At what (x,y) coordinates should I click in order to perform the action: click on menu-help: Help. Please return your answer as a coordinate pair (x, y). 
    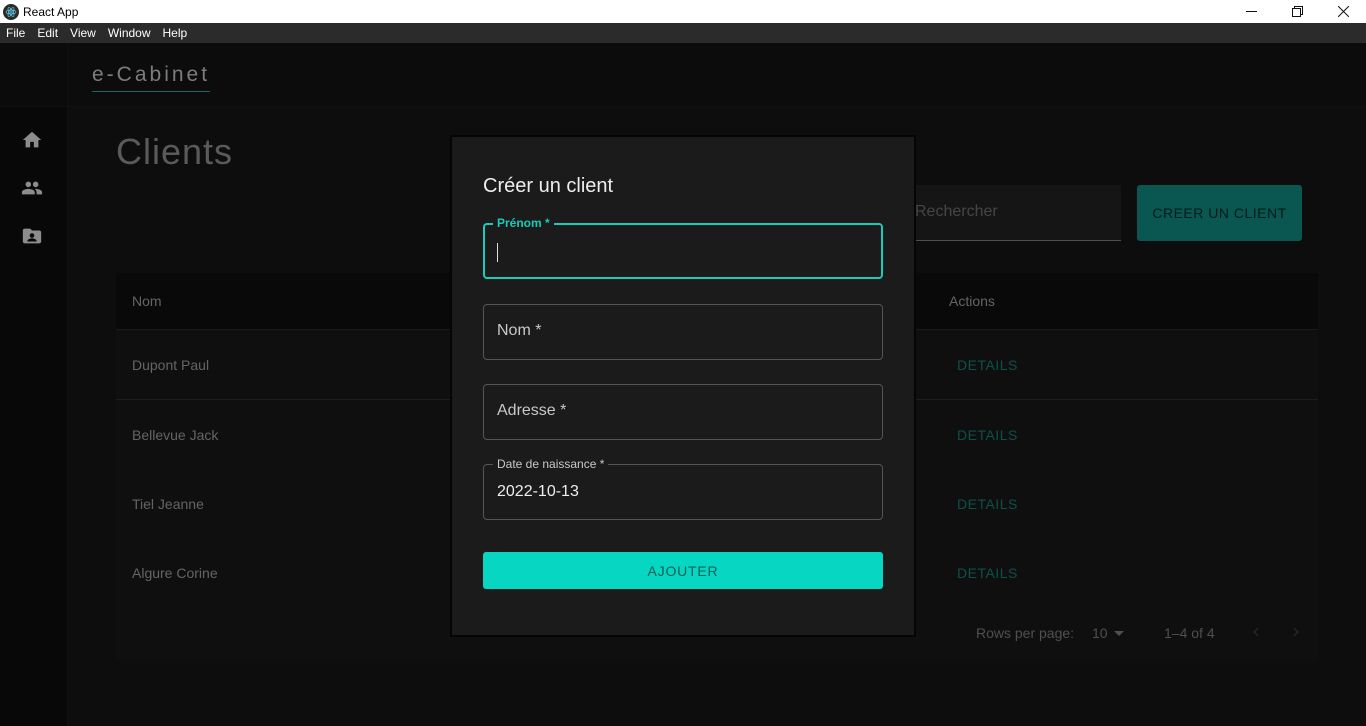
    Looking at the image, I should click on (175, 33).